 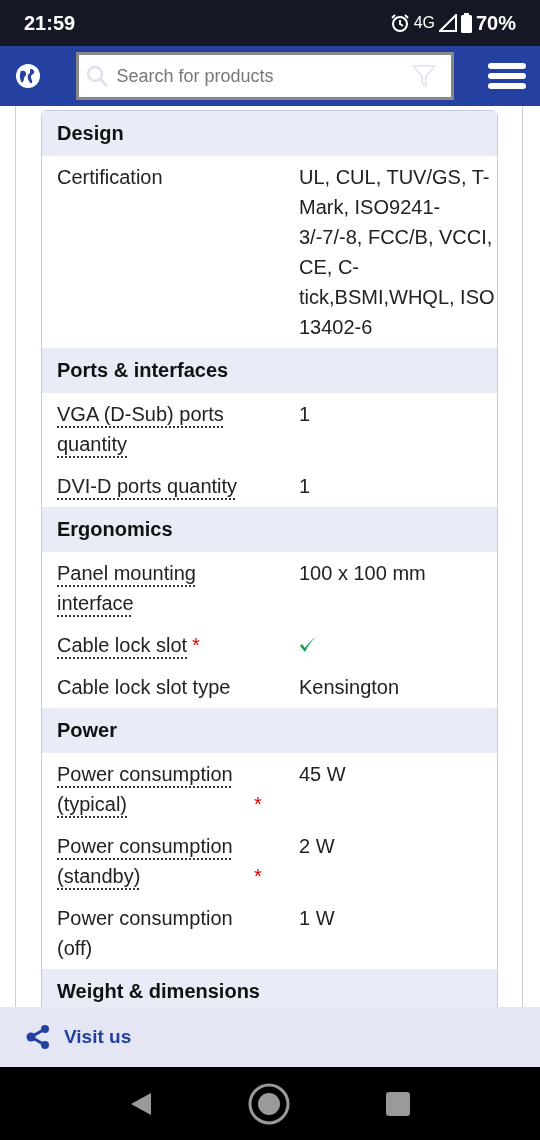 I want to click on network-type: 4G, so click(x=424, y=23).